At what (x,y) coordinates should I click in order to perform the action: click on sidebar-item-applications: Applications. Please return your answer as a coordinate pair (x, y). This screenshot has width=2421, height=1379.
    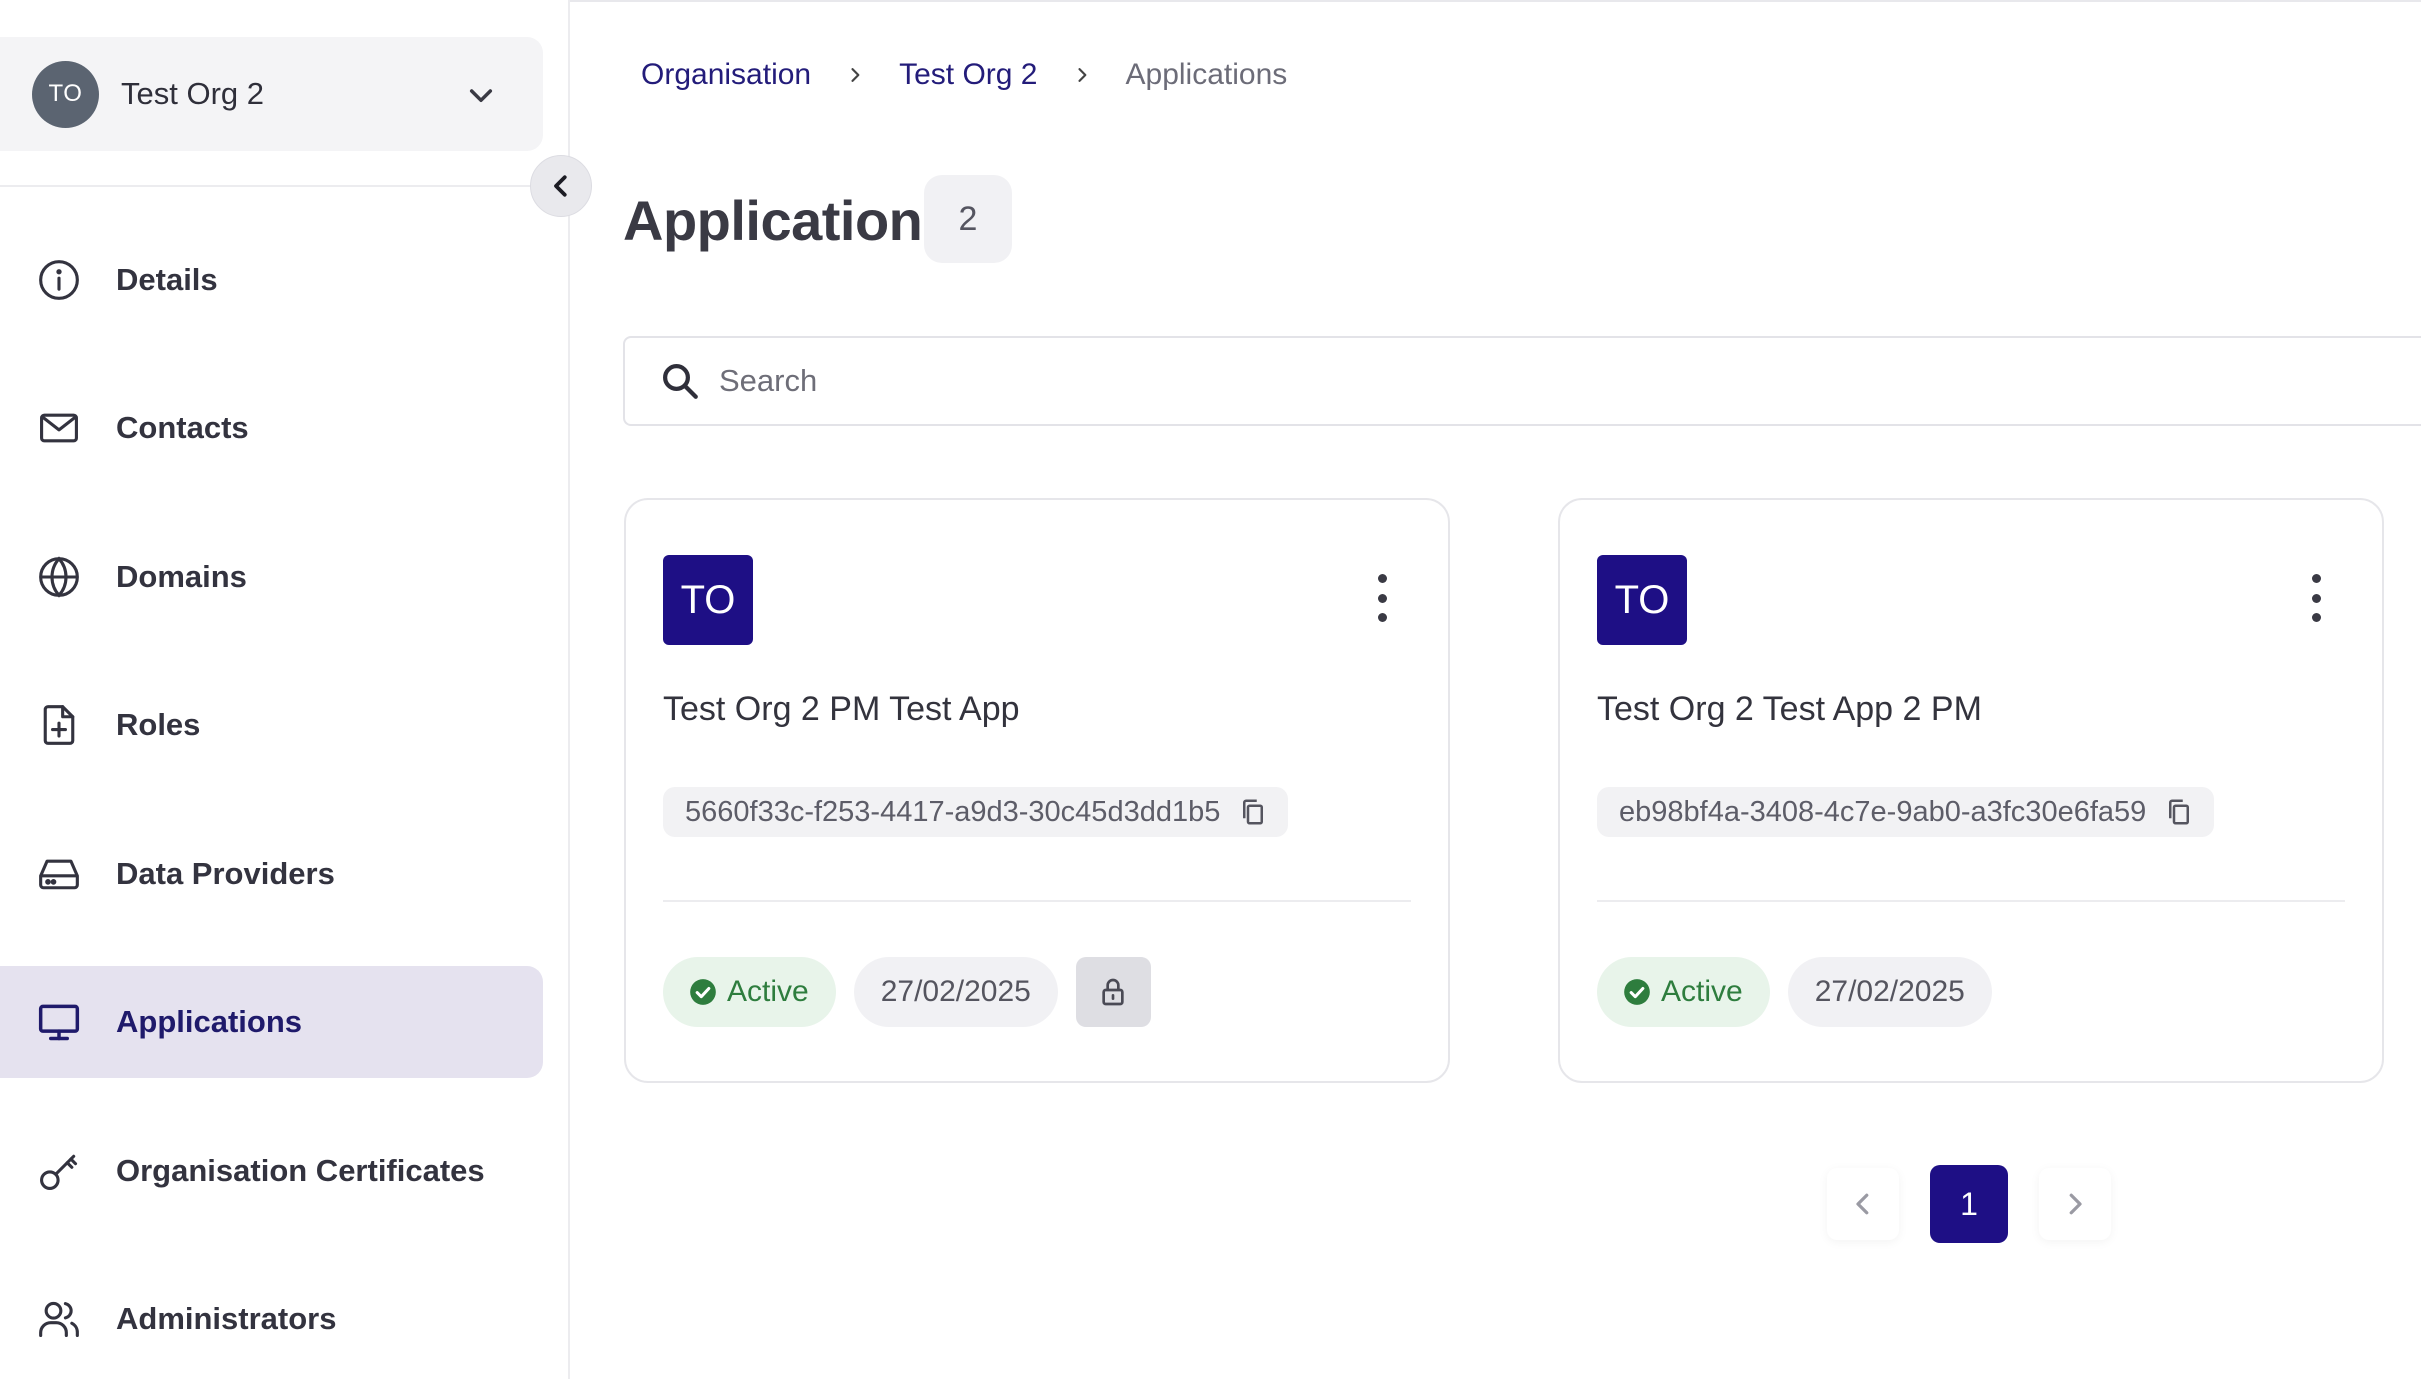
    Looking at the image, I should click on (271, 1022).